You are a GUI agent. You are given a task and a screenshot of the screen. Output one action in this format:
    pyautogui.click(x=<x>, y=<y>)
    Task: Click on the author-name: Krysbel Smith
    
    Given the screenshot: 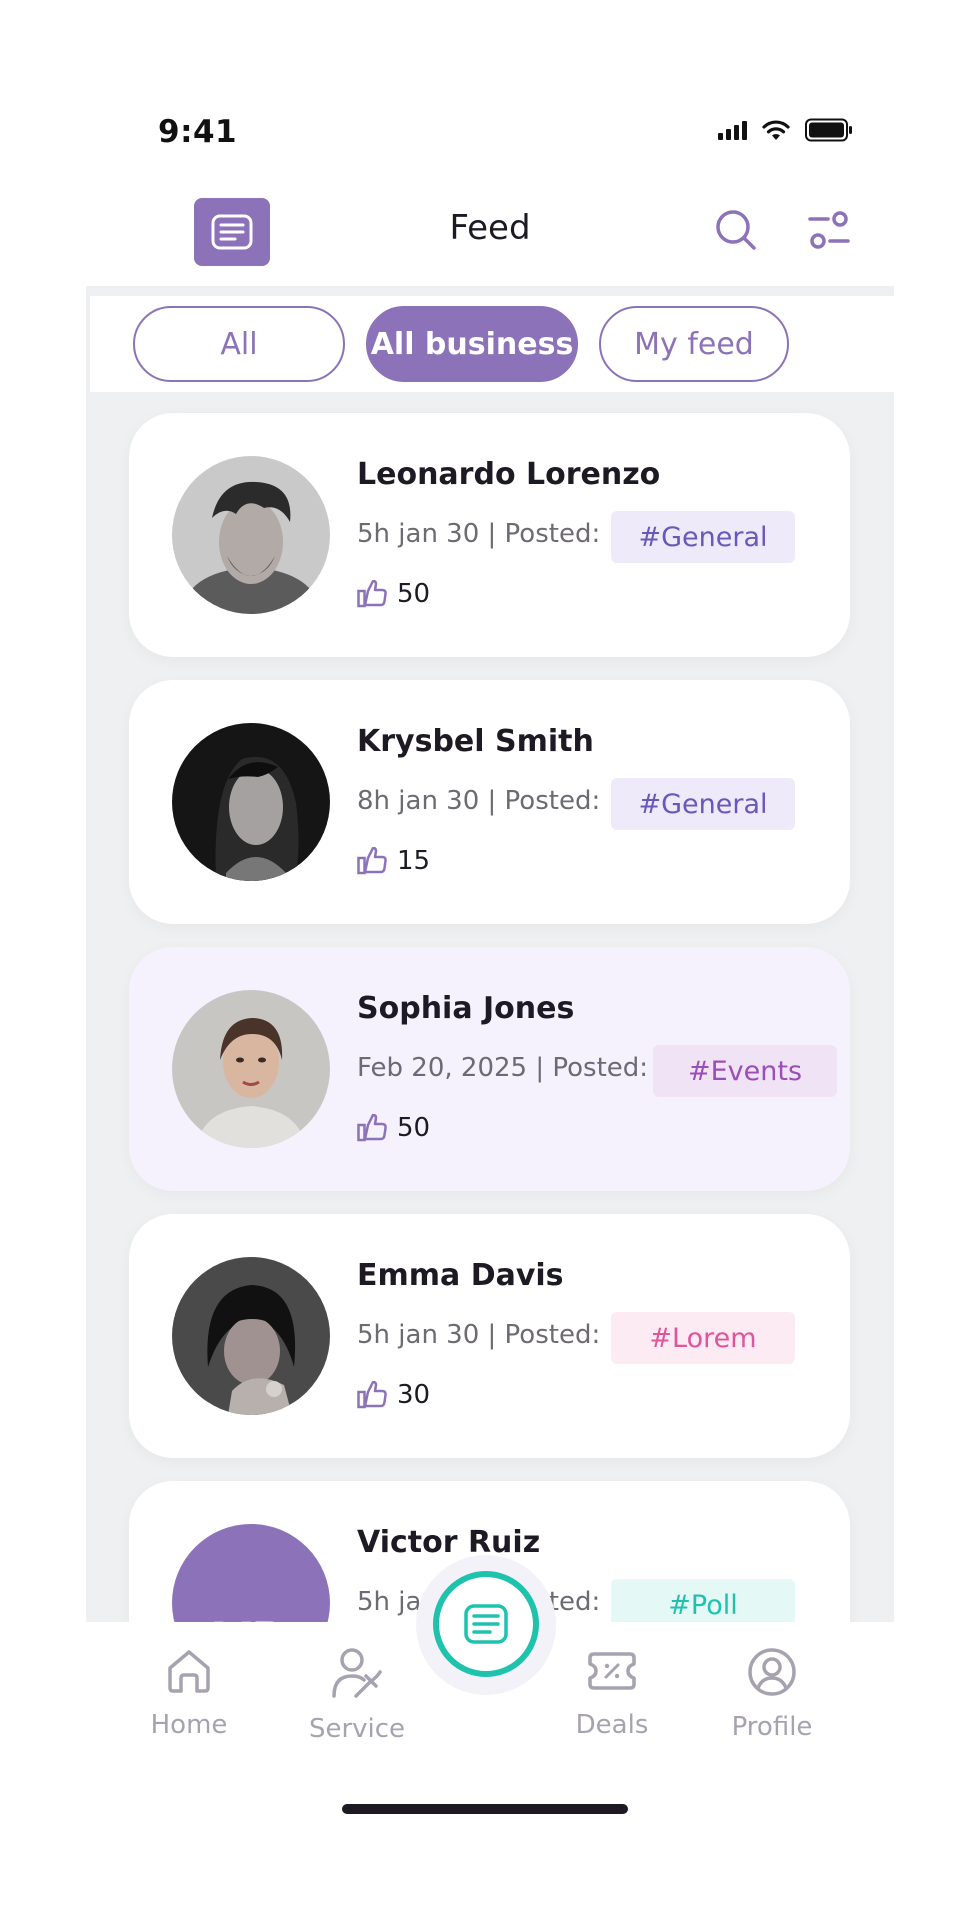 What is the action you would take?
    pyautogui.click(x=475, y=741)
    